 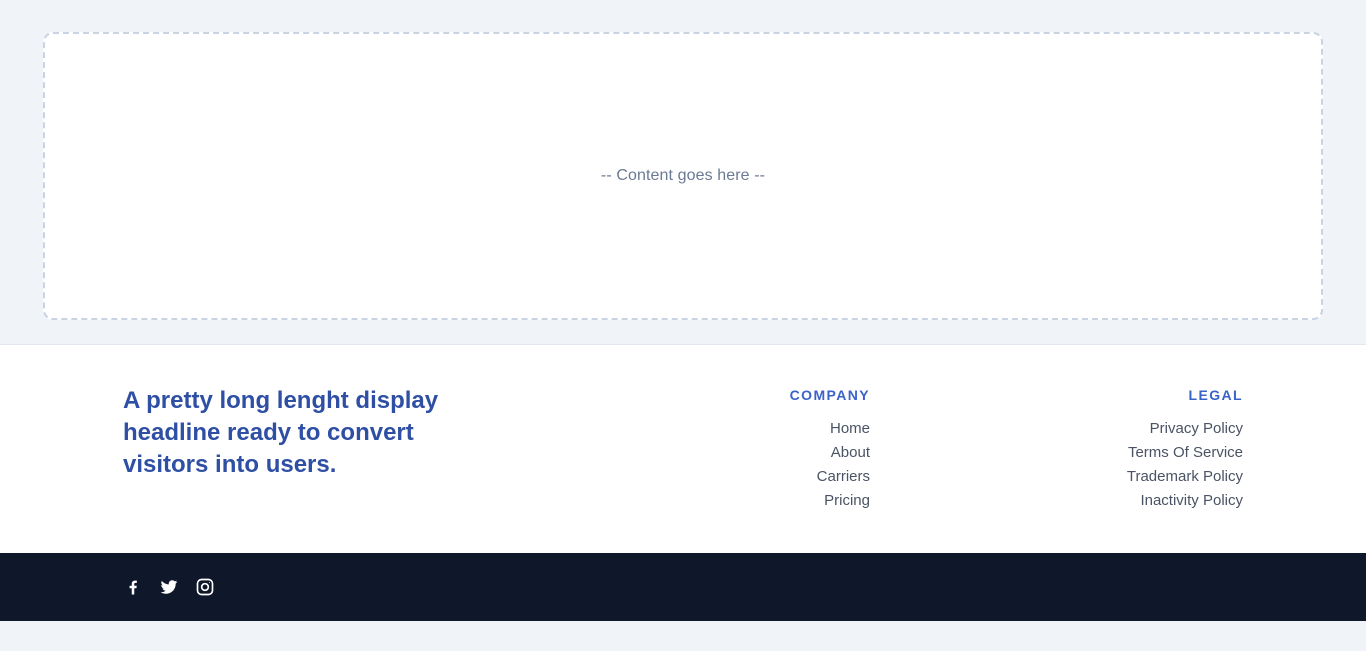 I want to click on footer-column-company: COMPANY Home About Carriers Pricing, so click(x=830, y=450).